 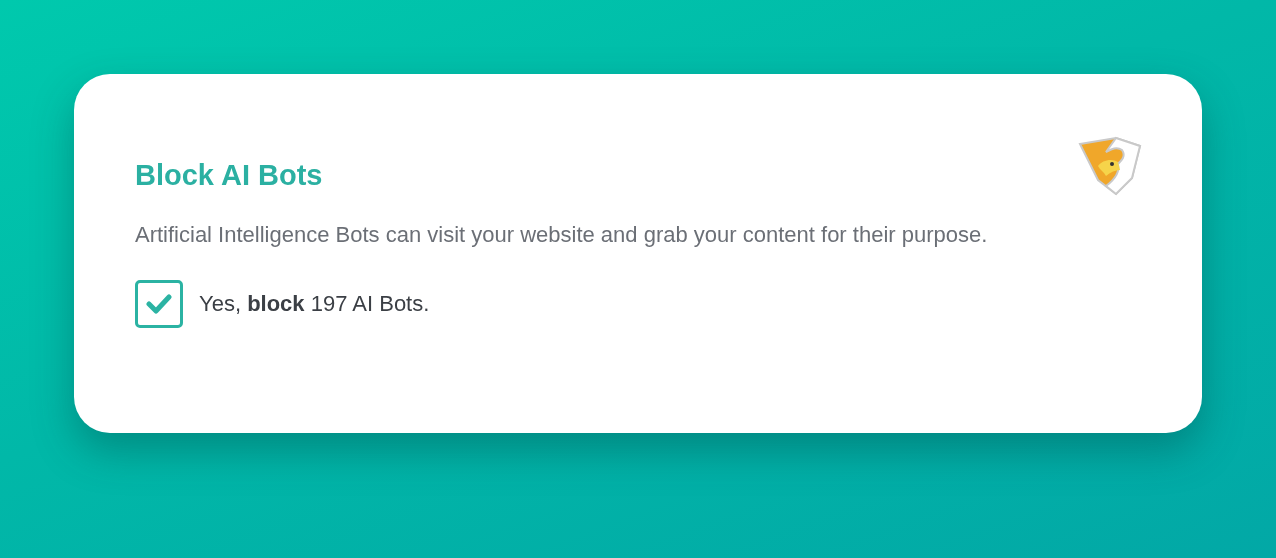 I want to click on check-icon, so click(x=159, y=304).